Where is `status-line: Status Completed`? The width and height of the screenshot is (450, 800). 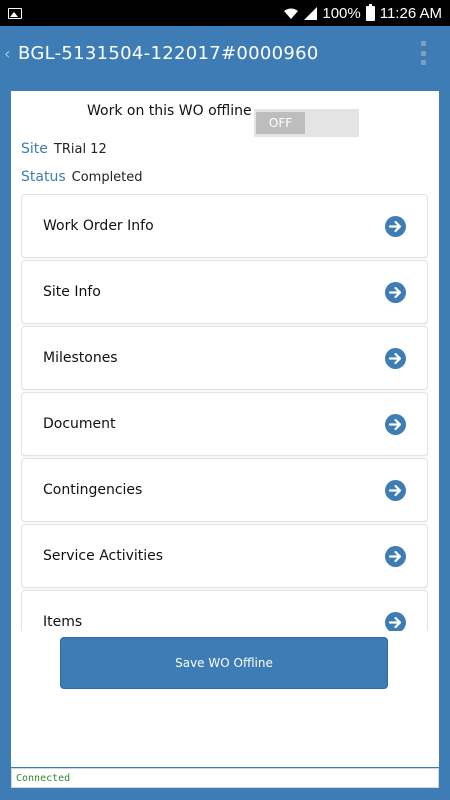 status-line: Status Completed is located at coordinates (82, 177).